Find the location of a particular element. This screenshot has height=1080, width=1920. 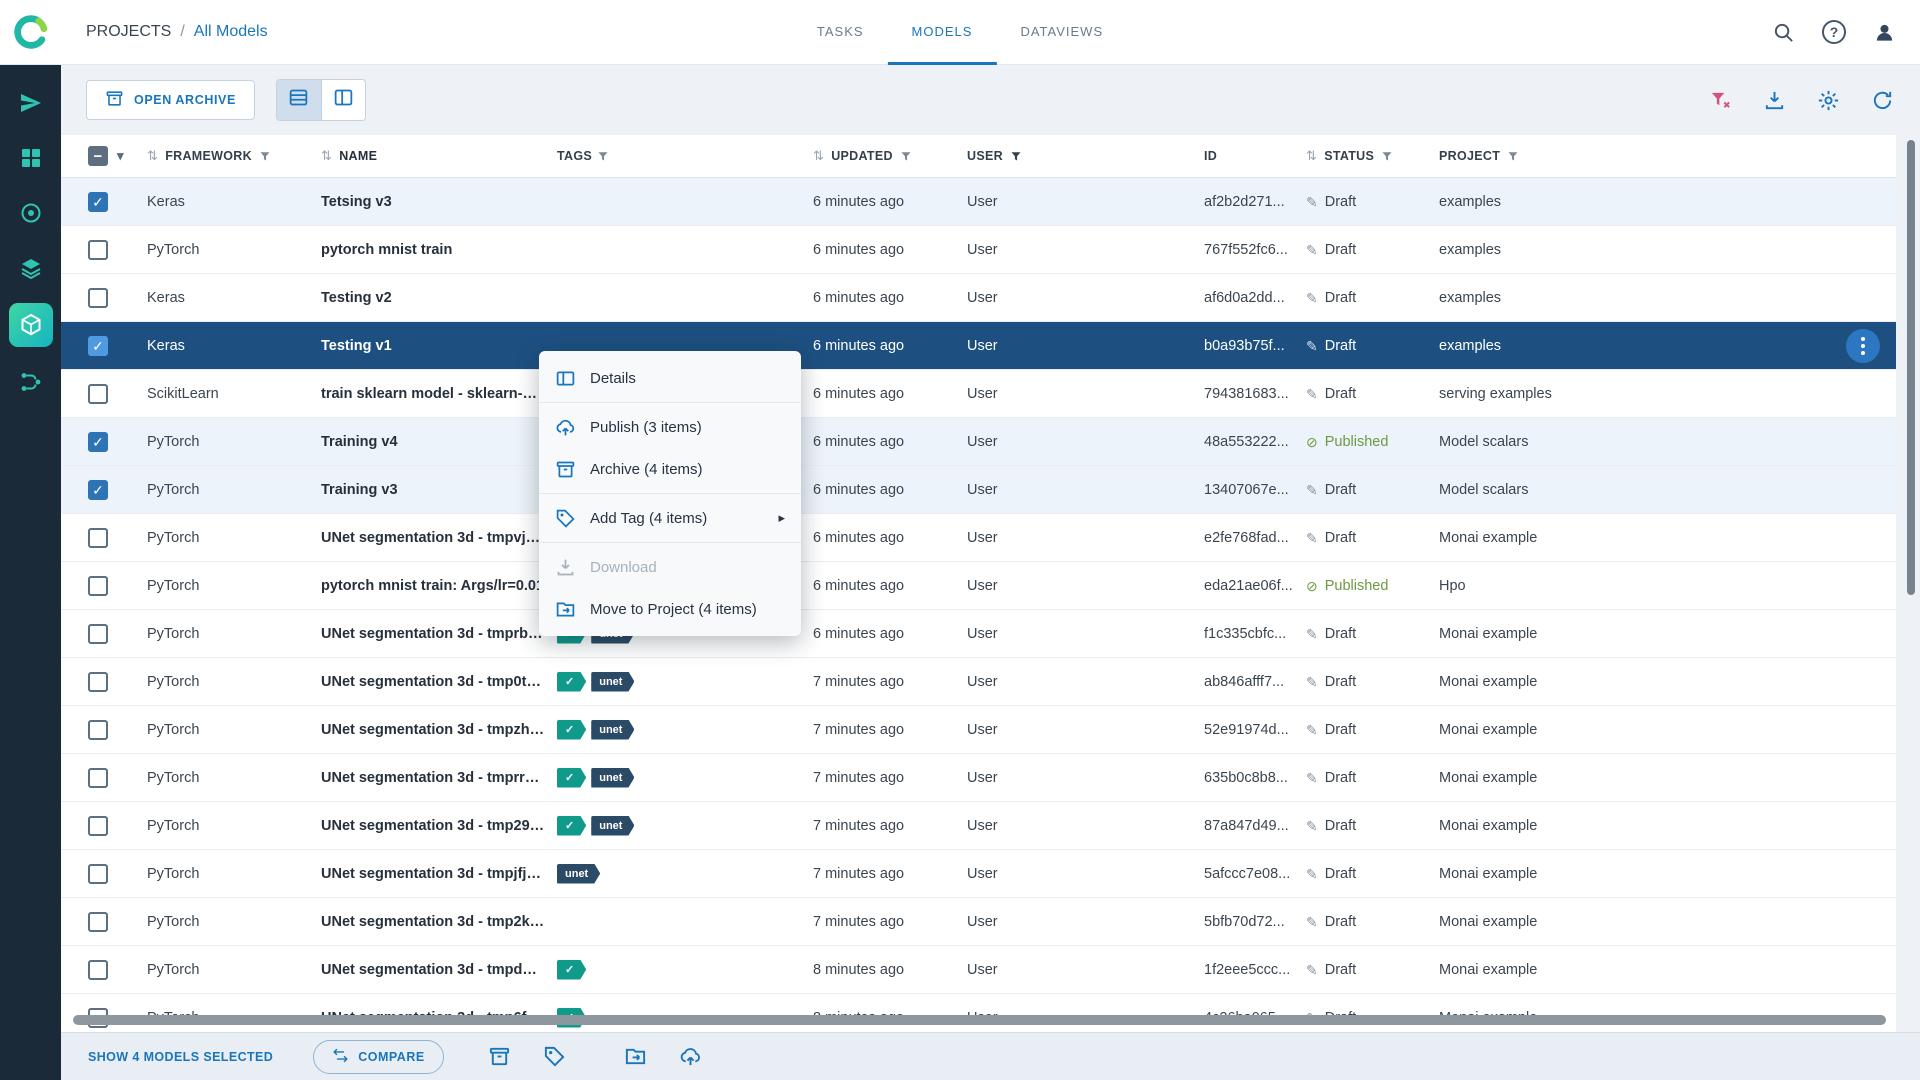

tab-tasks: TASKS is located at coordinates (840, 32).